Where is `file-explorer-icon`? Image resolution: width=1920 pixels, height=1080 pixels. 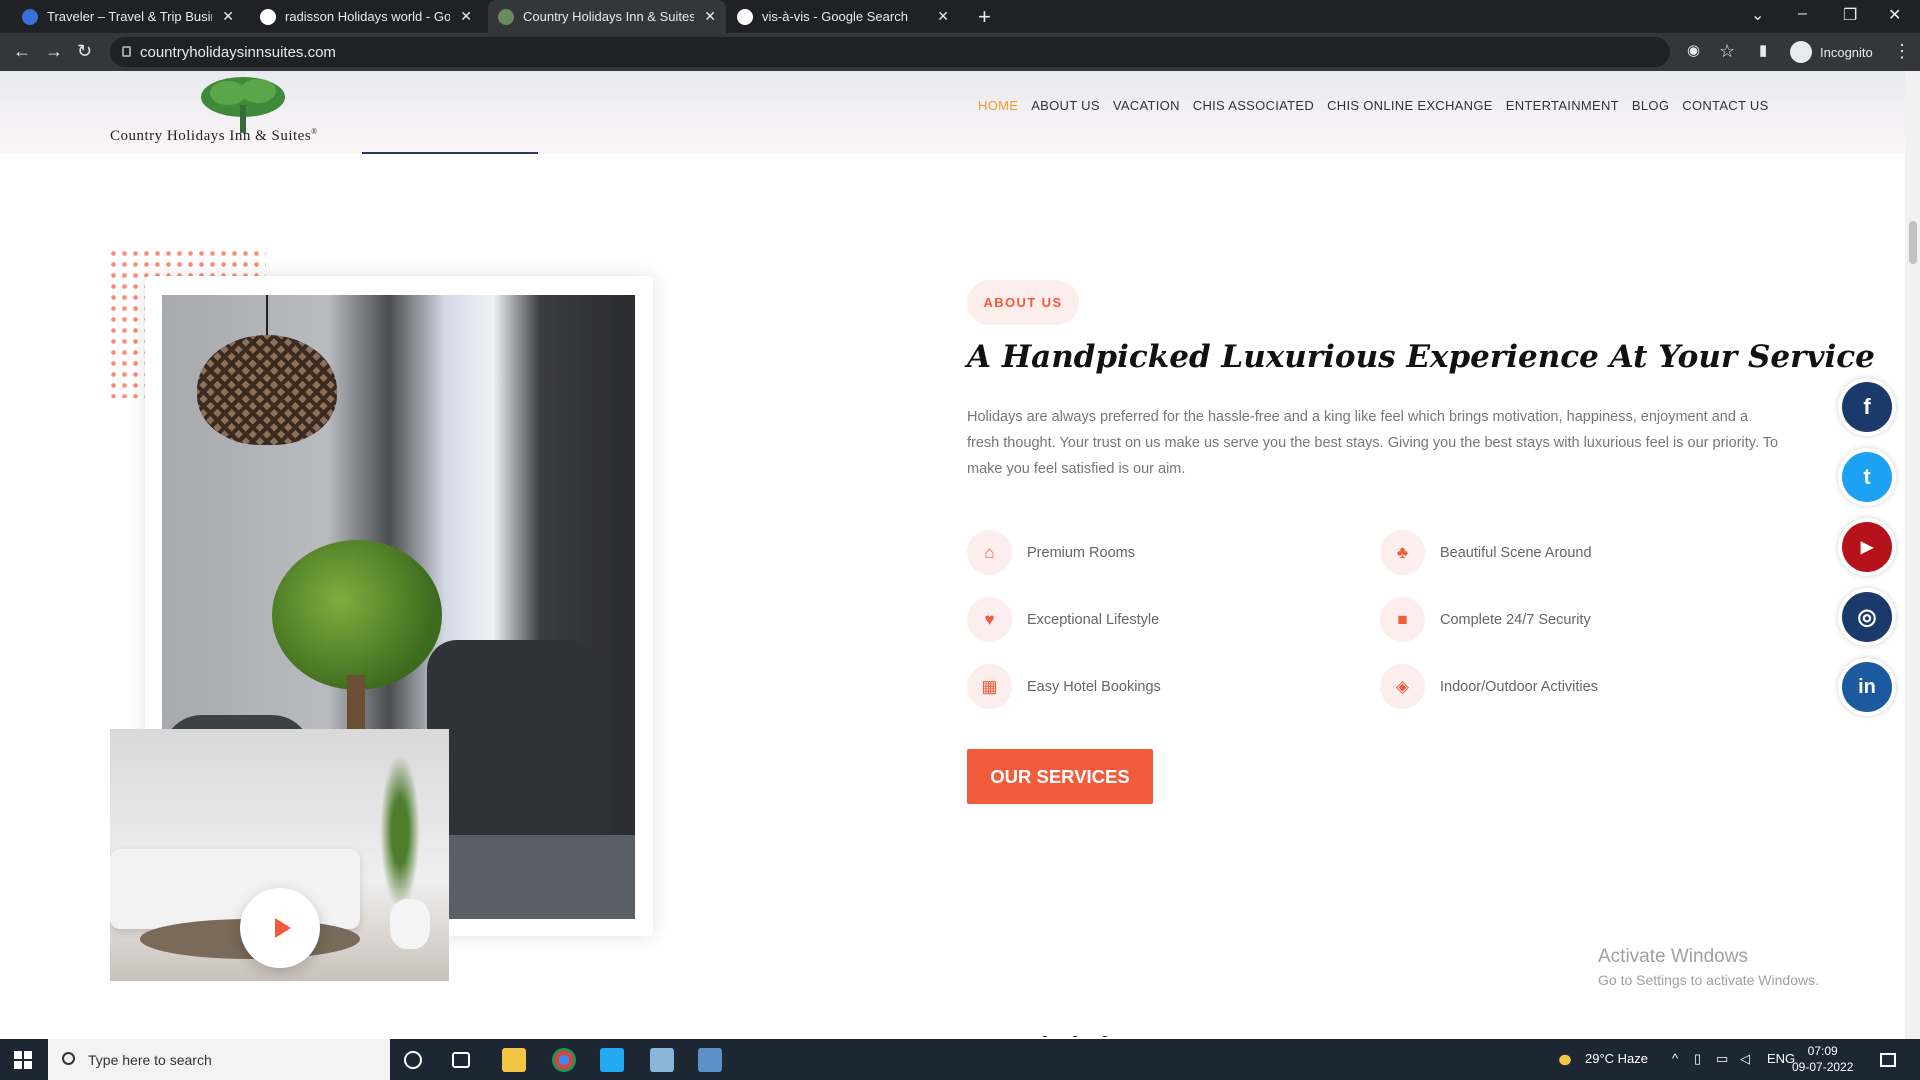 file-explorer-icon is located at coordinates (514, 1060).